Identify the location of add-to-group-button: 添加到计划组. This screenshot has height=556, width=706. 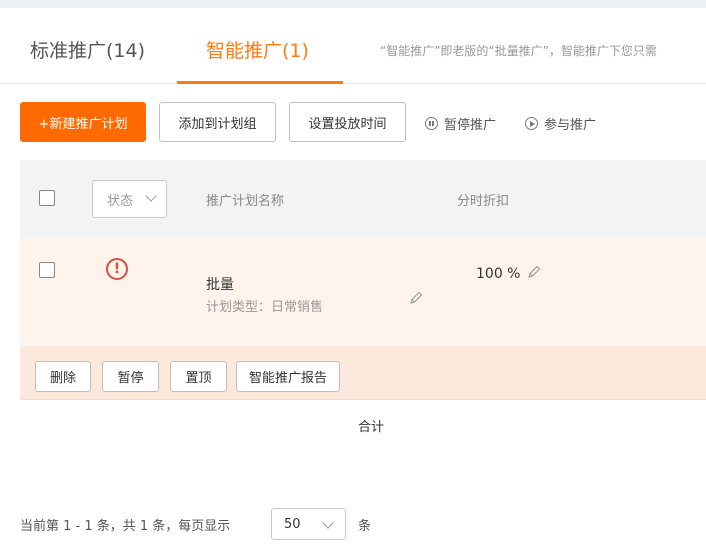
(217, 122).